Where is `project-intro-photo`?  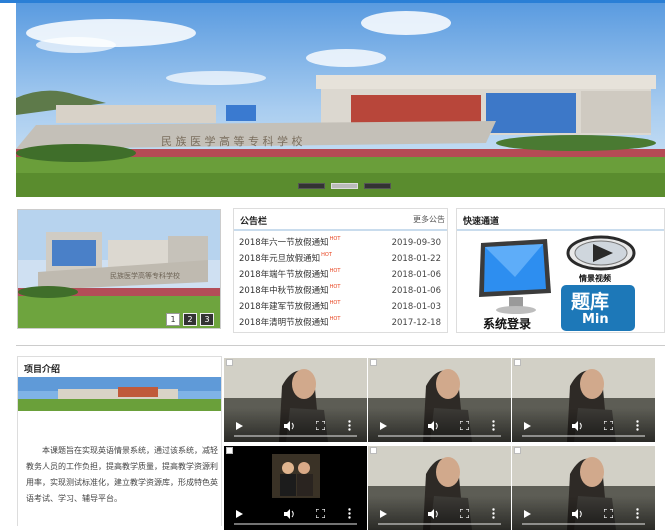
project-intro-photo is located at coordinates (119, 394).